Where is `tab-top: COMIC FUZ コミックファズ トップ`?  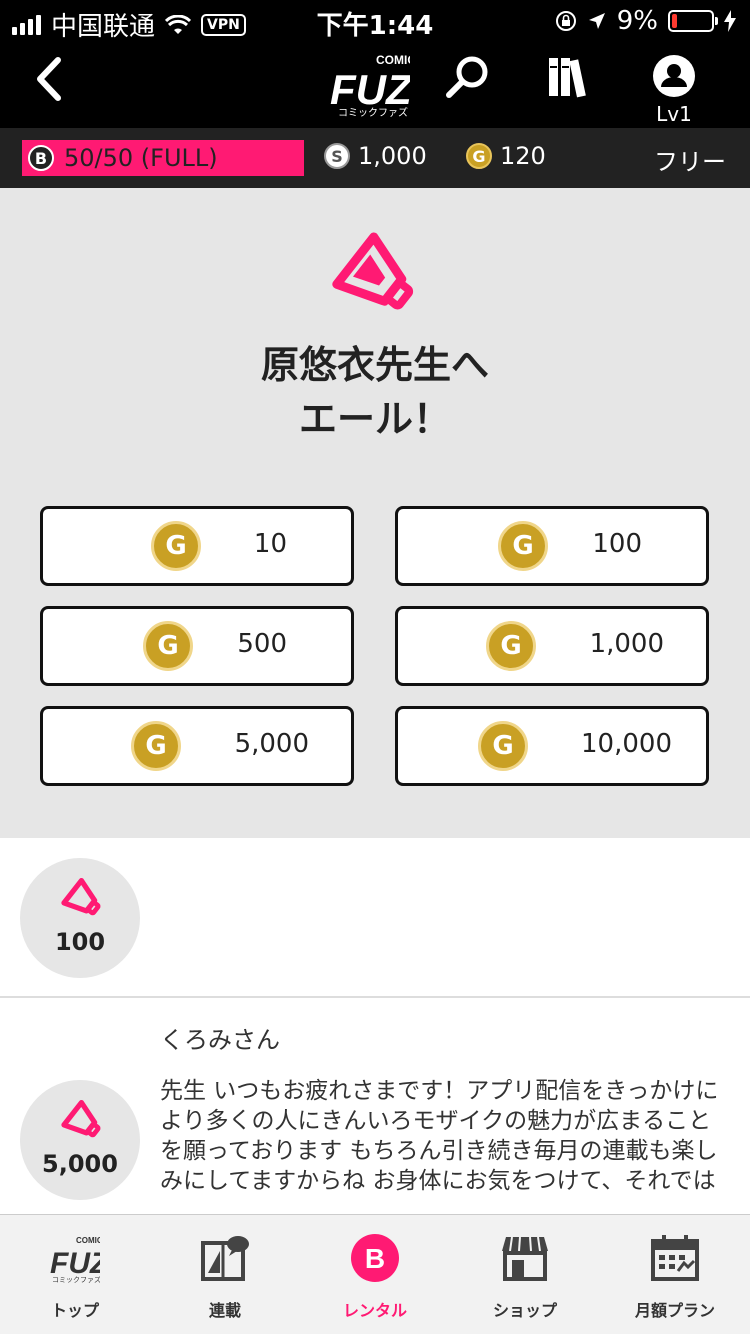
tab-top: COMIC FUZ コミックファズ トップ is located at coordinates (75, 1274).